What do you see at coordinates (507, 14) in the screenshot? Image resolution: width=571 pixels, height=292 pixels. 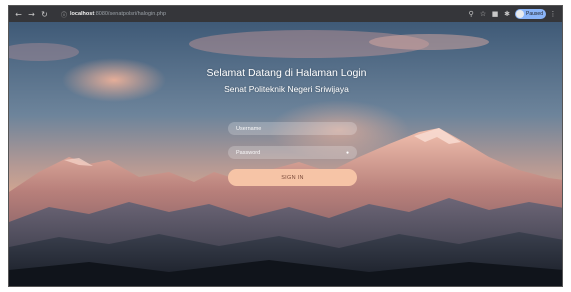 I see `puzzle-extensions-icon: ✱` at bounding box center [507, 14].